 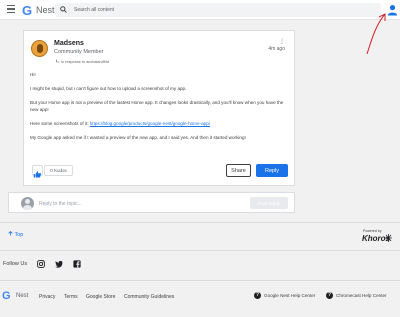 I want to click on share-button: Share, so click(x=238, y=170).